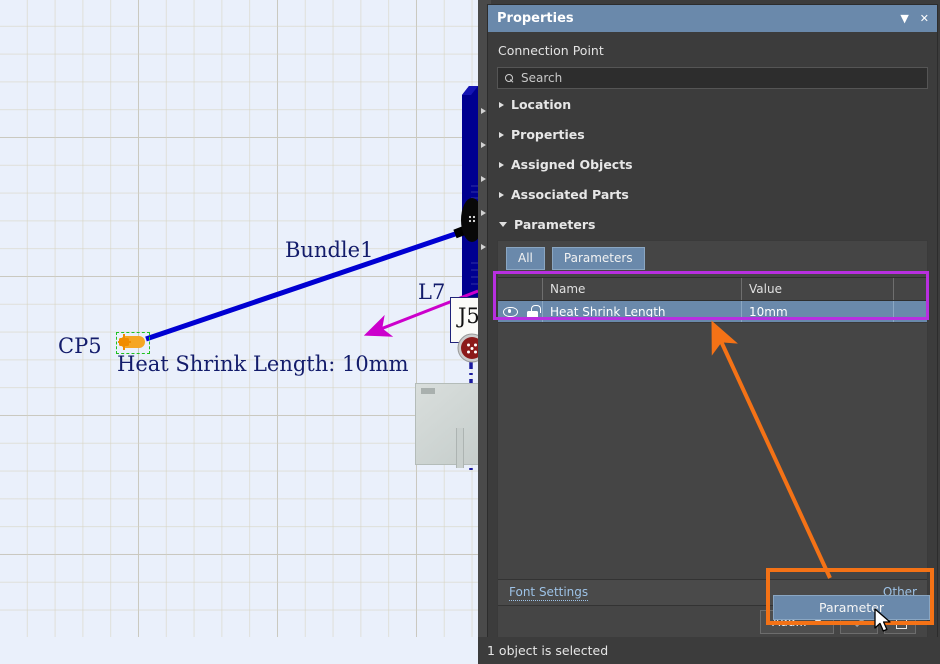 This screenshot has height=664, width=940. Describe the element at coordinates (572, 164) in the screenshot. I see `section-label: Assigned Objects` at that location.